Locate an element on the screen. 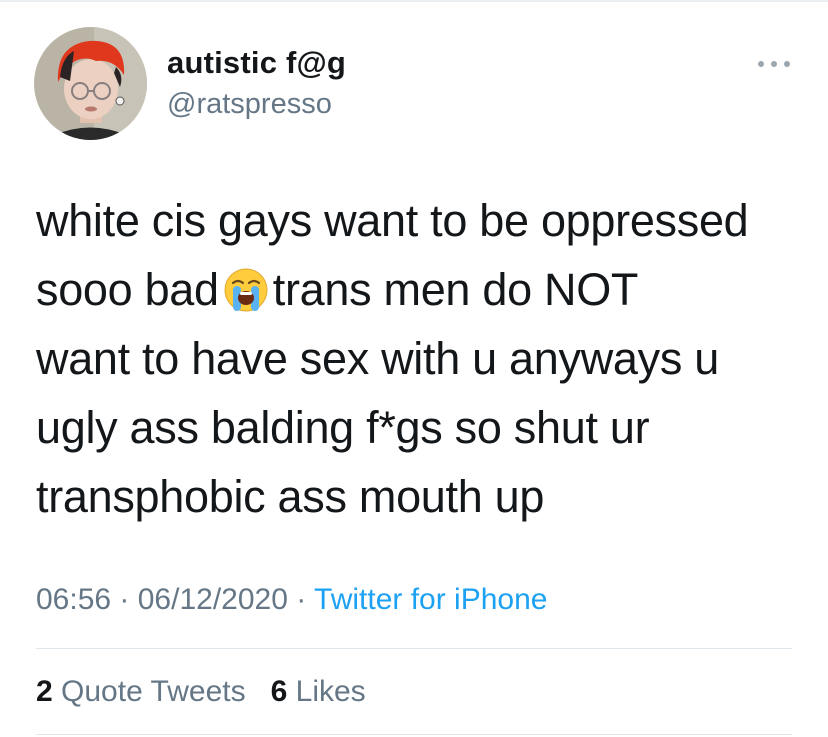 Image resolution: width=828 pixels, height=737 pixels. quote-tweets-count: 2 is located at coordinates (44, 691).